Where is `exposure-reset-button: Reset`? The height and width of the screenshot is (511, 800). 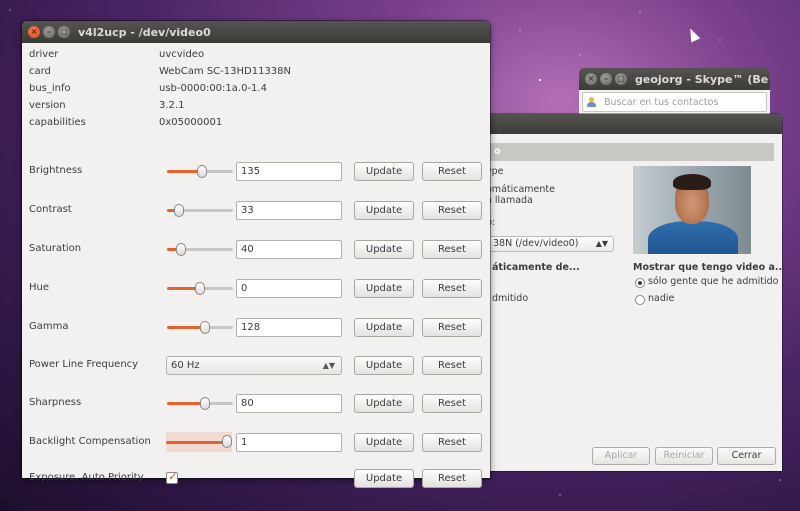 exposure-reset-button: Reset is located at coordinates (452, 478).